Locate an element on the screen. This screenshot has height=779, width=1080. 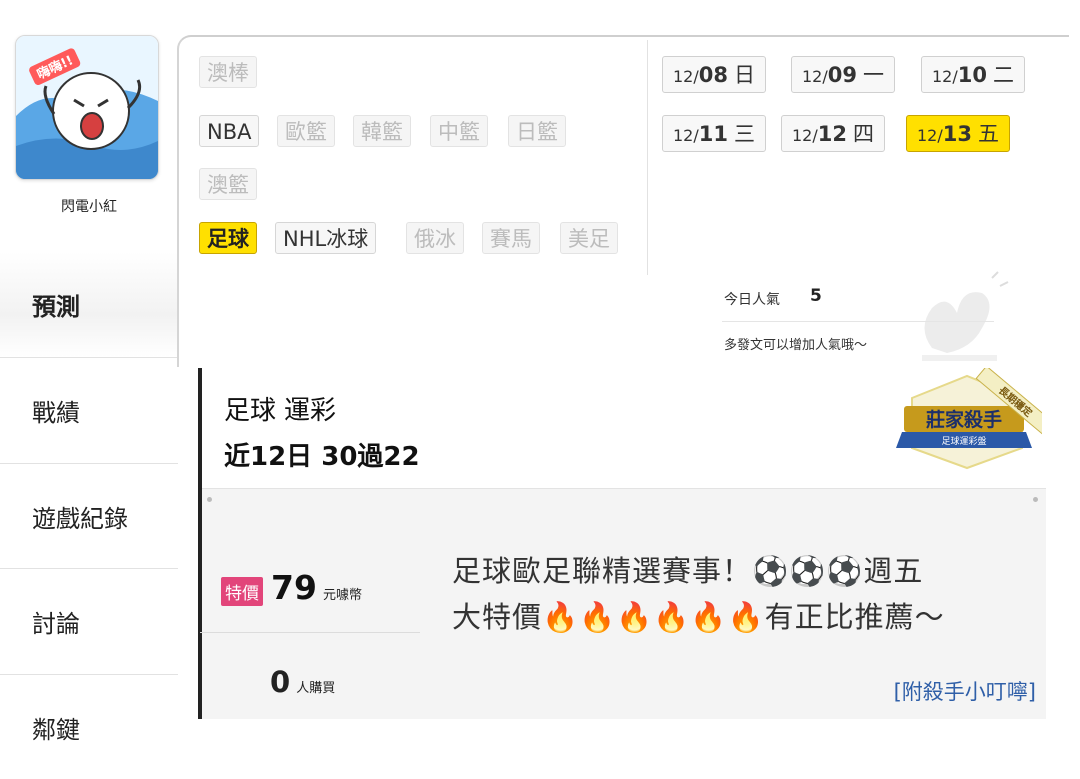
price-divider is located at coordinates (310, 632).